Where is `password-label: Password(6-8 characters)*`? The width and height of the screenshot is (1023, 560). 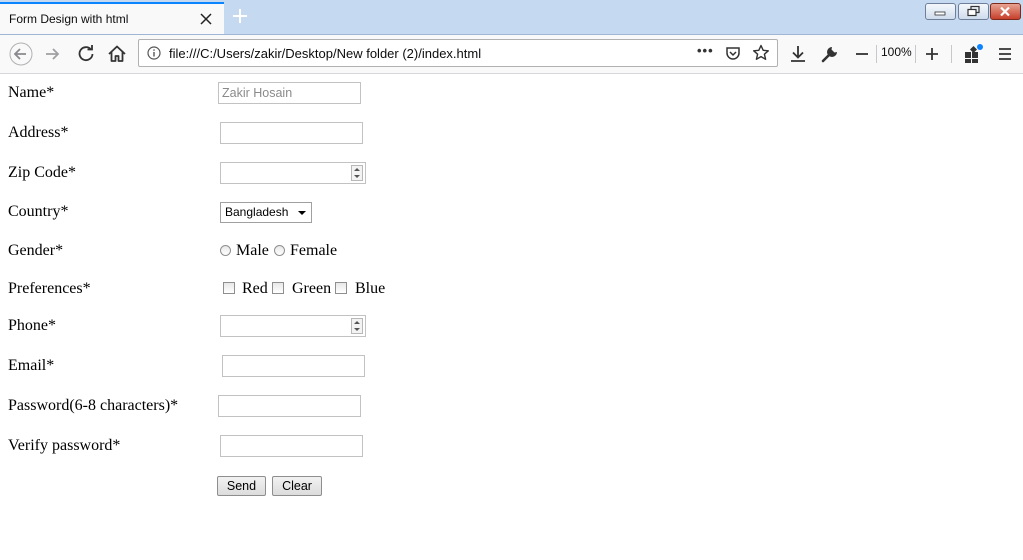 password-label: Password(6-8 characters)* is located at coordinates (93, 405).